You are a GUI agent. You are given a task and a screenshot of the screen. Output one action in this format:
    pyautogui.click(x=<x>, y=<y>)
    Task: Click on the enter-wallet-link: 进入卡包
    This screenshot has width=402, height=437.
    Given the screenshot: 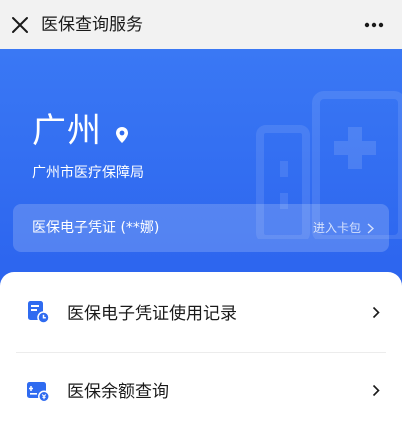 What is the action you would take?
    pyautogui.click(x=343, y=228)
    